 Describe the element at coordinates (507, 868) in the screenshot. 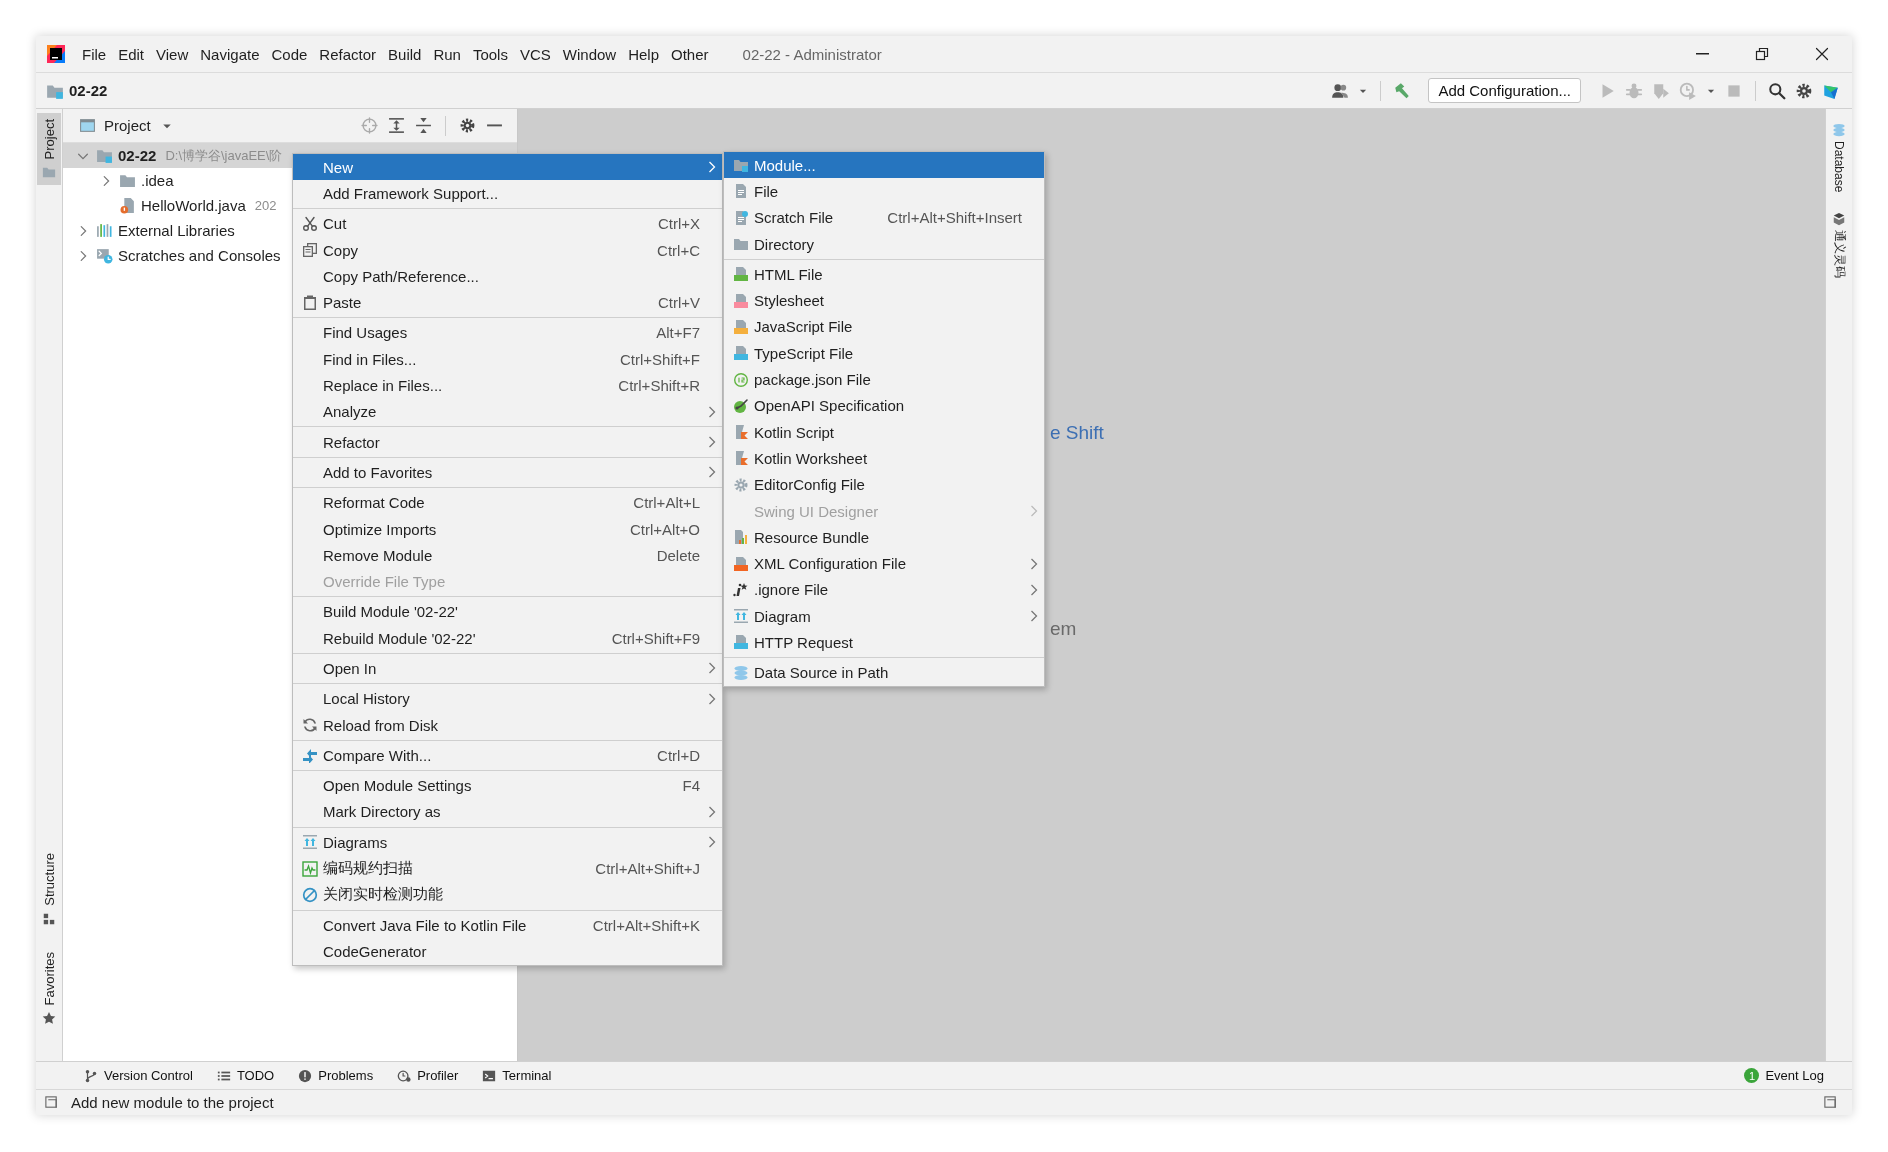

I see `menu-item: 编码规约扫描 Ctrl+Alt+Shift+J` at that location.